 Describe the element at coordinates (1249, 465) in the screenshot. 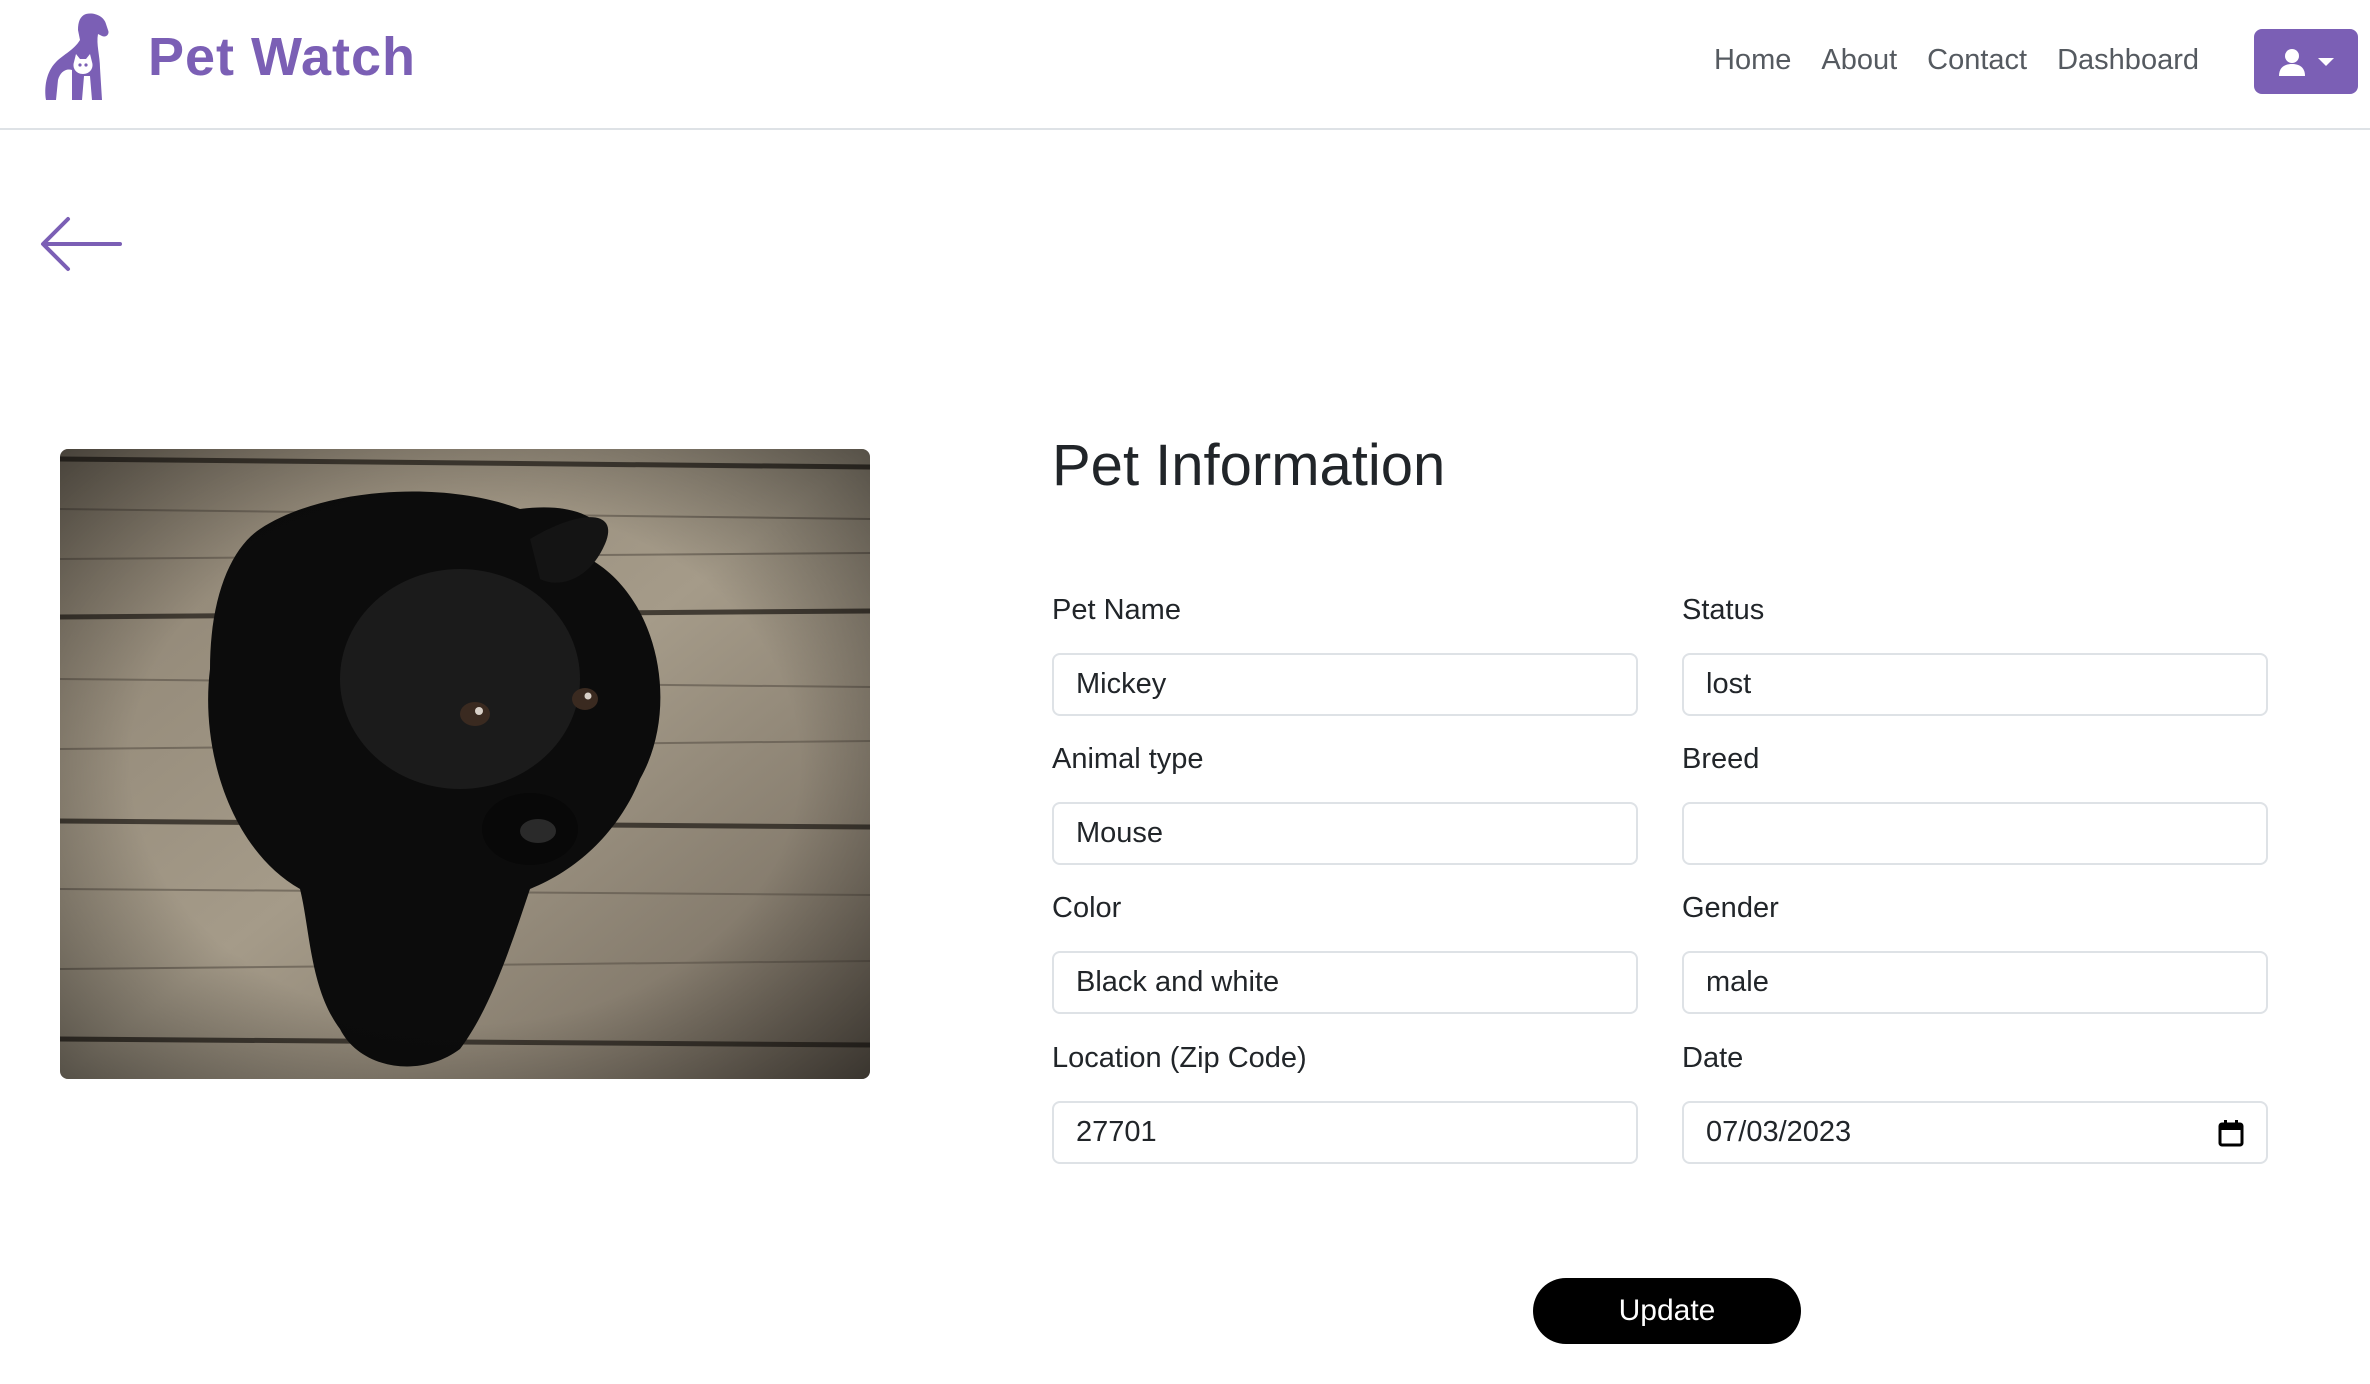

I see `page-title: Pet Information` at that location.